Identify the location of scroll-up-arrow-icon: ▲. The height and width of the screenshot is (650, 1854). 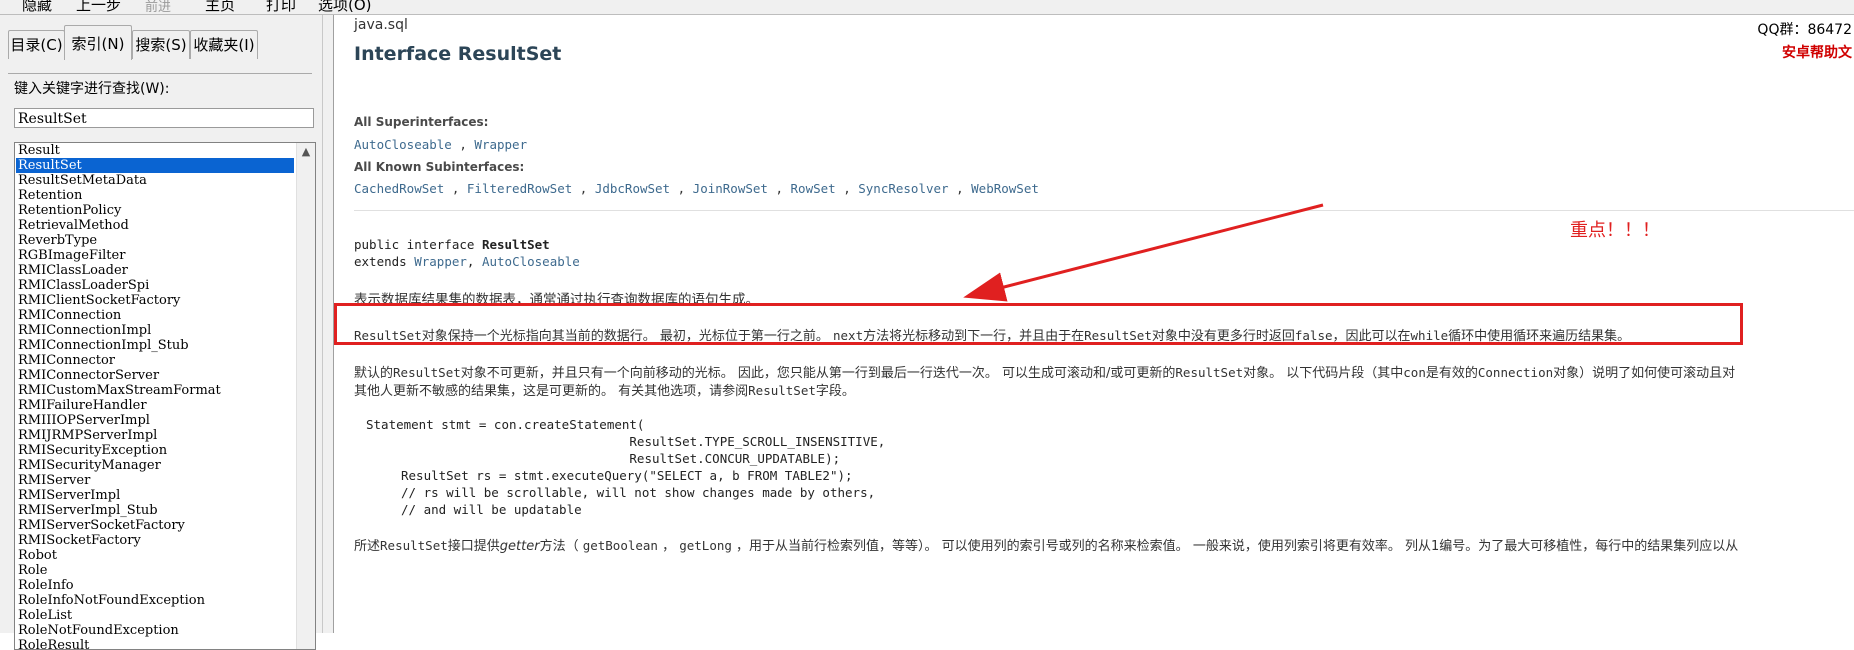
(306, 152).